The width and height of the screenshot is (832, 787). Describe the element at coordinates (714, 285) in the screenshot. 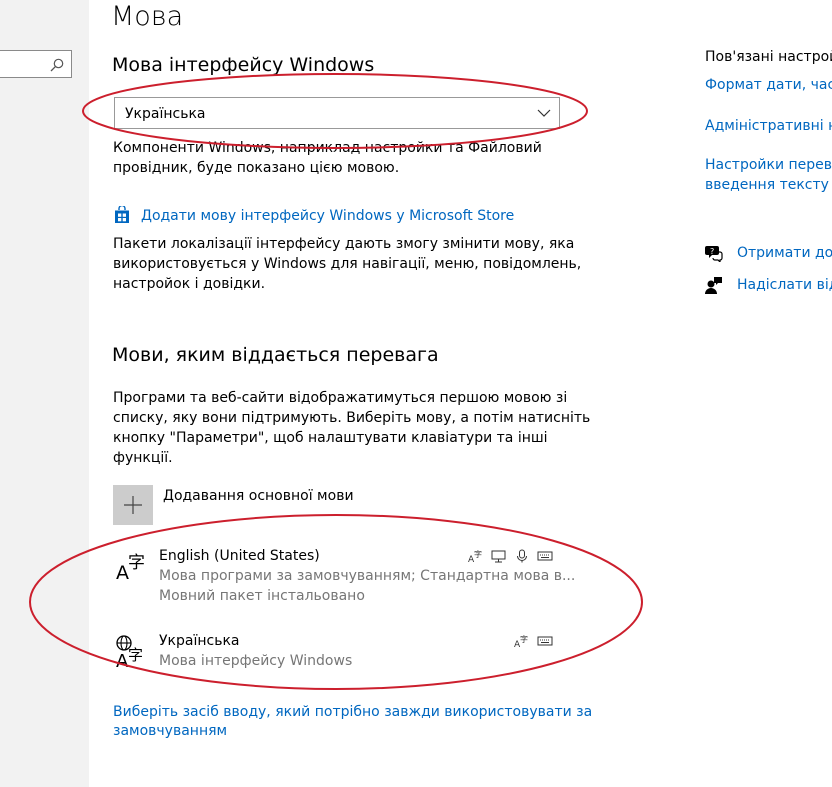

I see `feedback-icon` at that location.